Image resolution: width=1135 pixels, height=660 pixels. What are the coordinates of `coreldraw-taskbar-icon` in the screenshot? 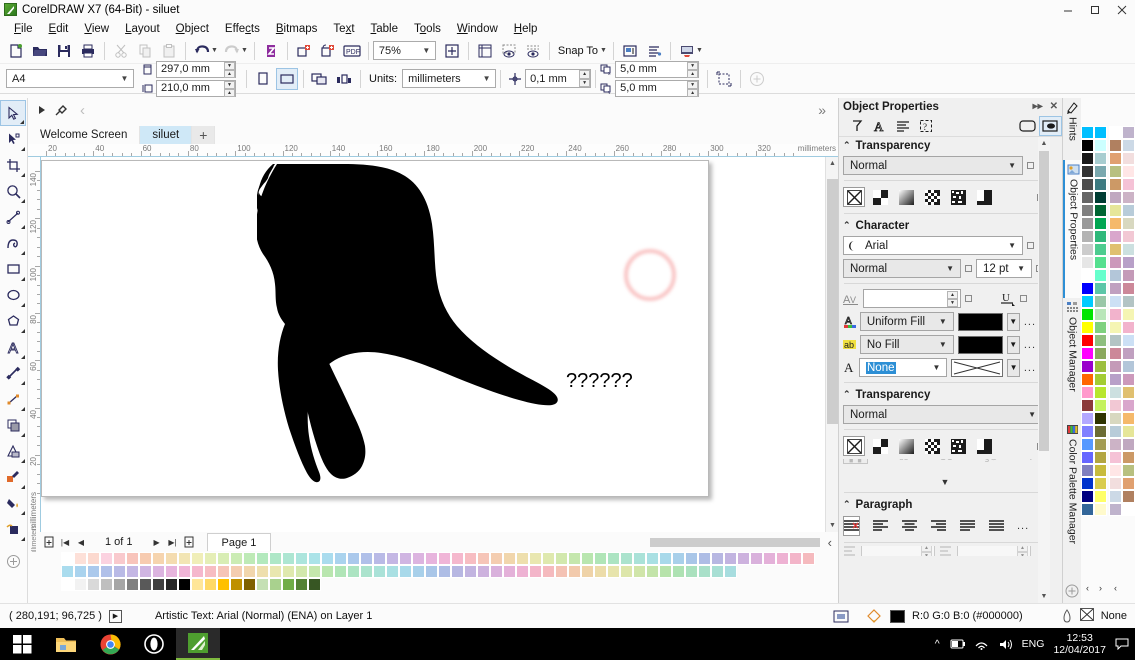 It's located at (198, 644).